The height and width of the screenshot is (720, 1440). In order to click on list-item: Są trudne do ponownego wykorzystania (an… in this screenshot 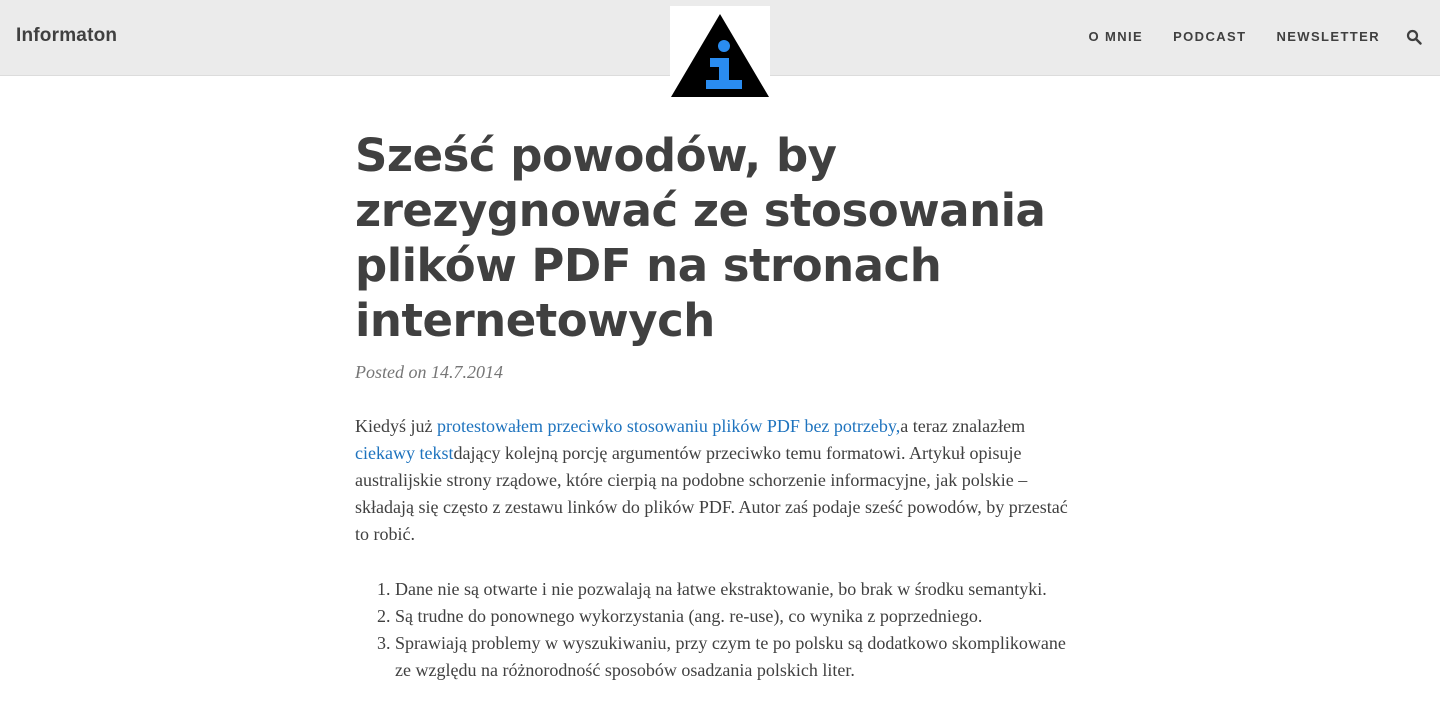, I will do `click(740, 616)`.